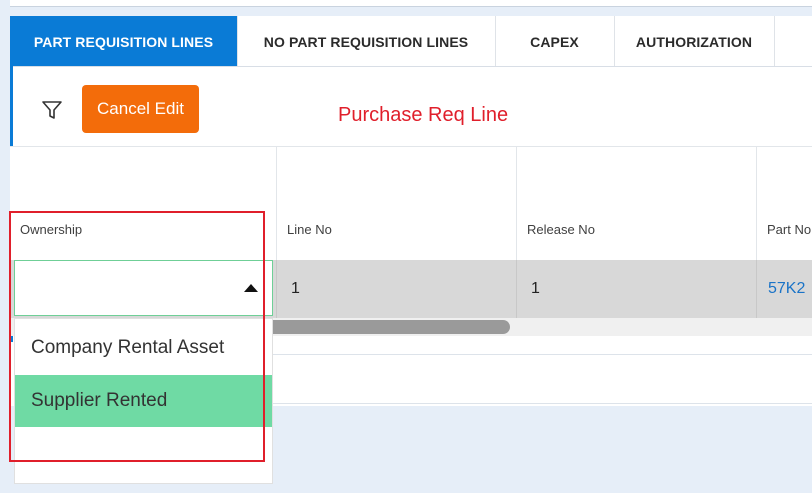 The image size is (812, 493). What do you see at coordinates (309, 229) in the screenshot?
I see `column-header-label: Line No` at bounding box center [309, 229].